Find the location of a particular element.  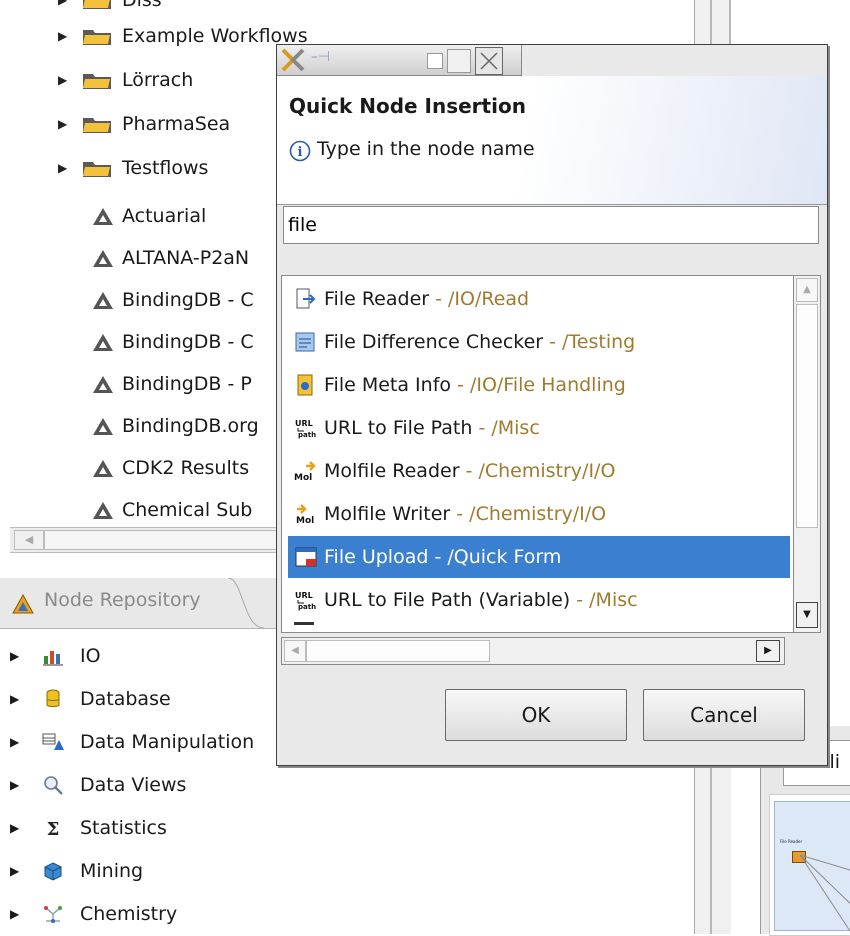

outline-canvas: File Reader is located at coordinates (809, 865).